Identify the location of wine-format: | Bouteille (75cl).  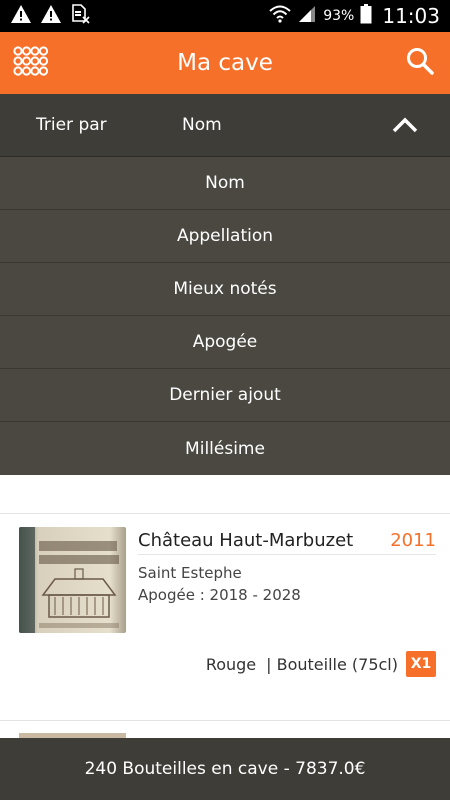
(332, 664).